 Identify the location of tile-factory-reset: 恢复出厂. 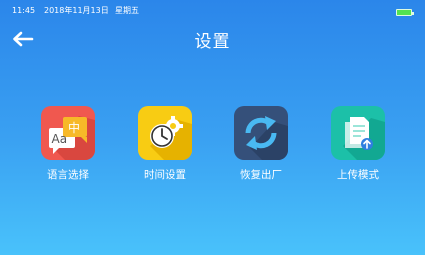
(261, 146).